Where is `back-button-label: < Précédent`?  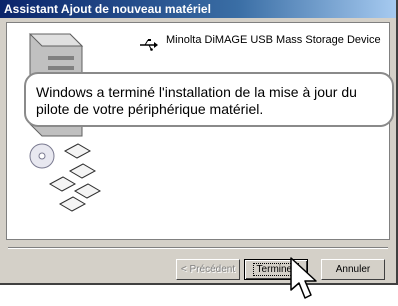
back-button-label: < Précédent is located at coordinates (208, 269).